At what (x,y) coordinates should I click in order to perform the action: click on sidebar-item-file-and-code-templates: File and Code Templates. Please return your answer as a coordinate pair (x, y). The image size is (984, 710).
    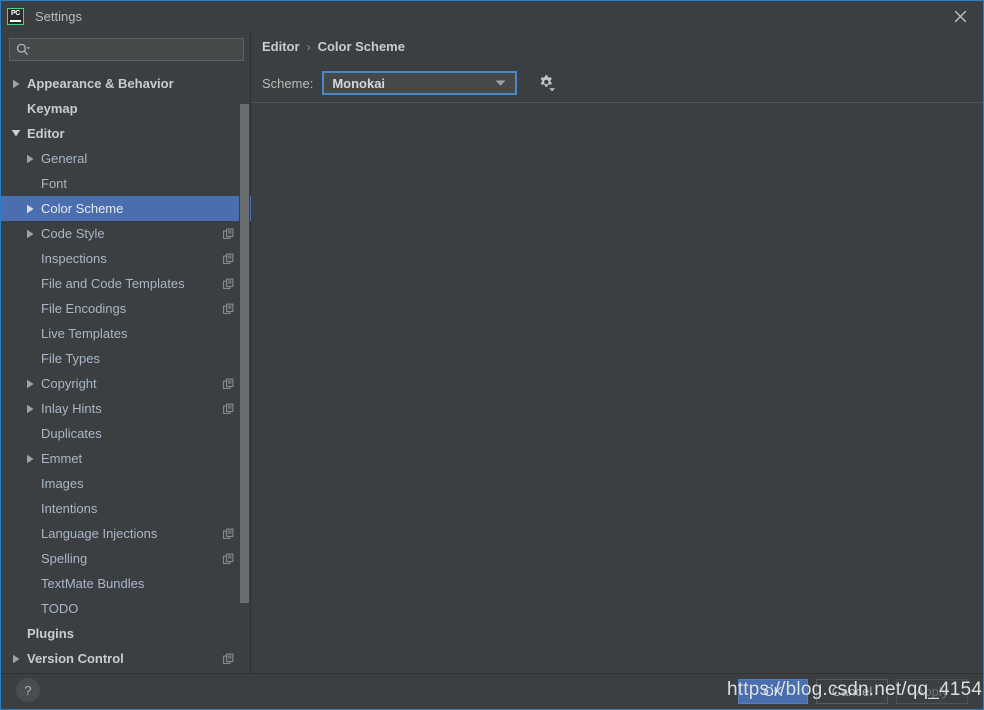
    Looking at the image, I should click on (126, 283).